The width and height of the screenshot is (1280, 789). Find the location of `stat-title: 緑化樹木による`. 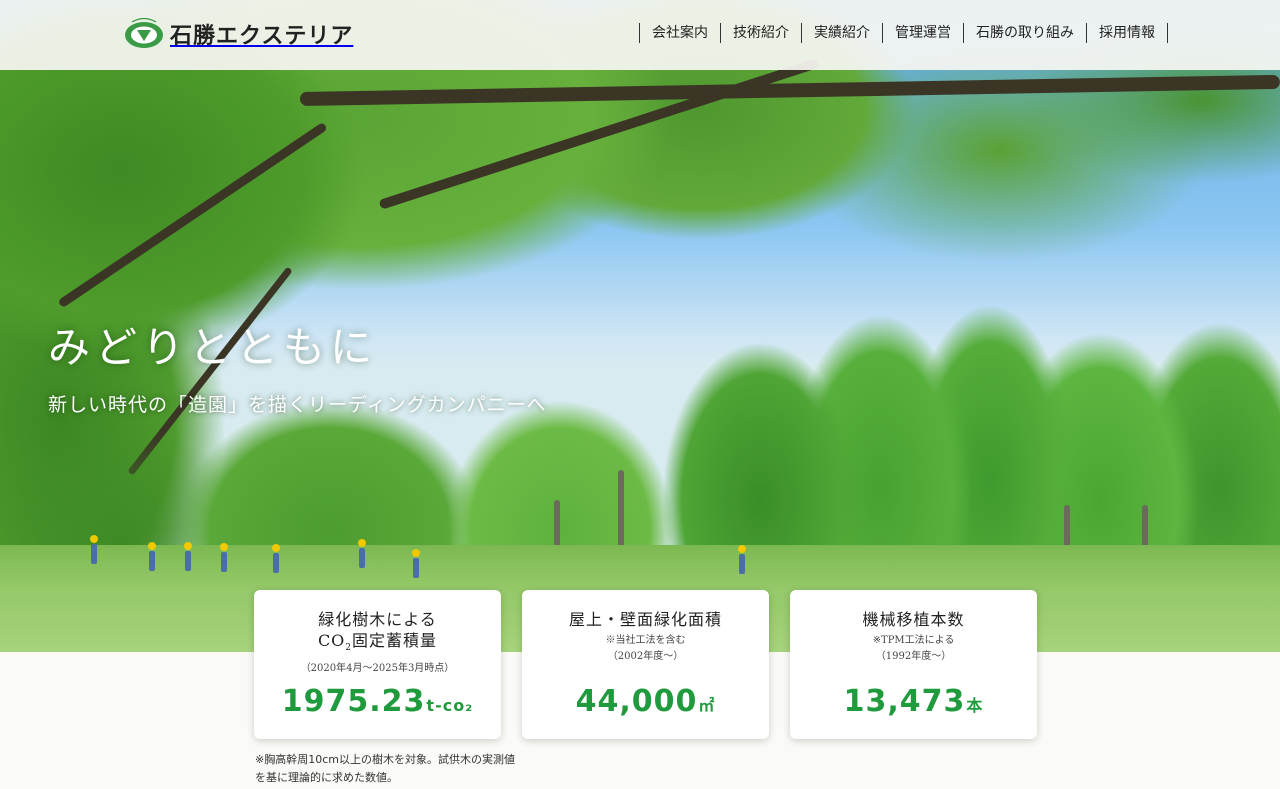

stat-title: 緑化樹木による is located at coordinates (377, 619).